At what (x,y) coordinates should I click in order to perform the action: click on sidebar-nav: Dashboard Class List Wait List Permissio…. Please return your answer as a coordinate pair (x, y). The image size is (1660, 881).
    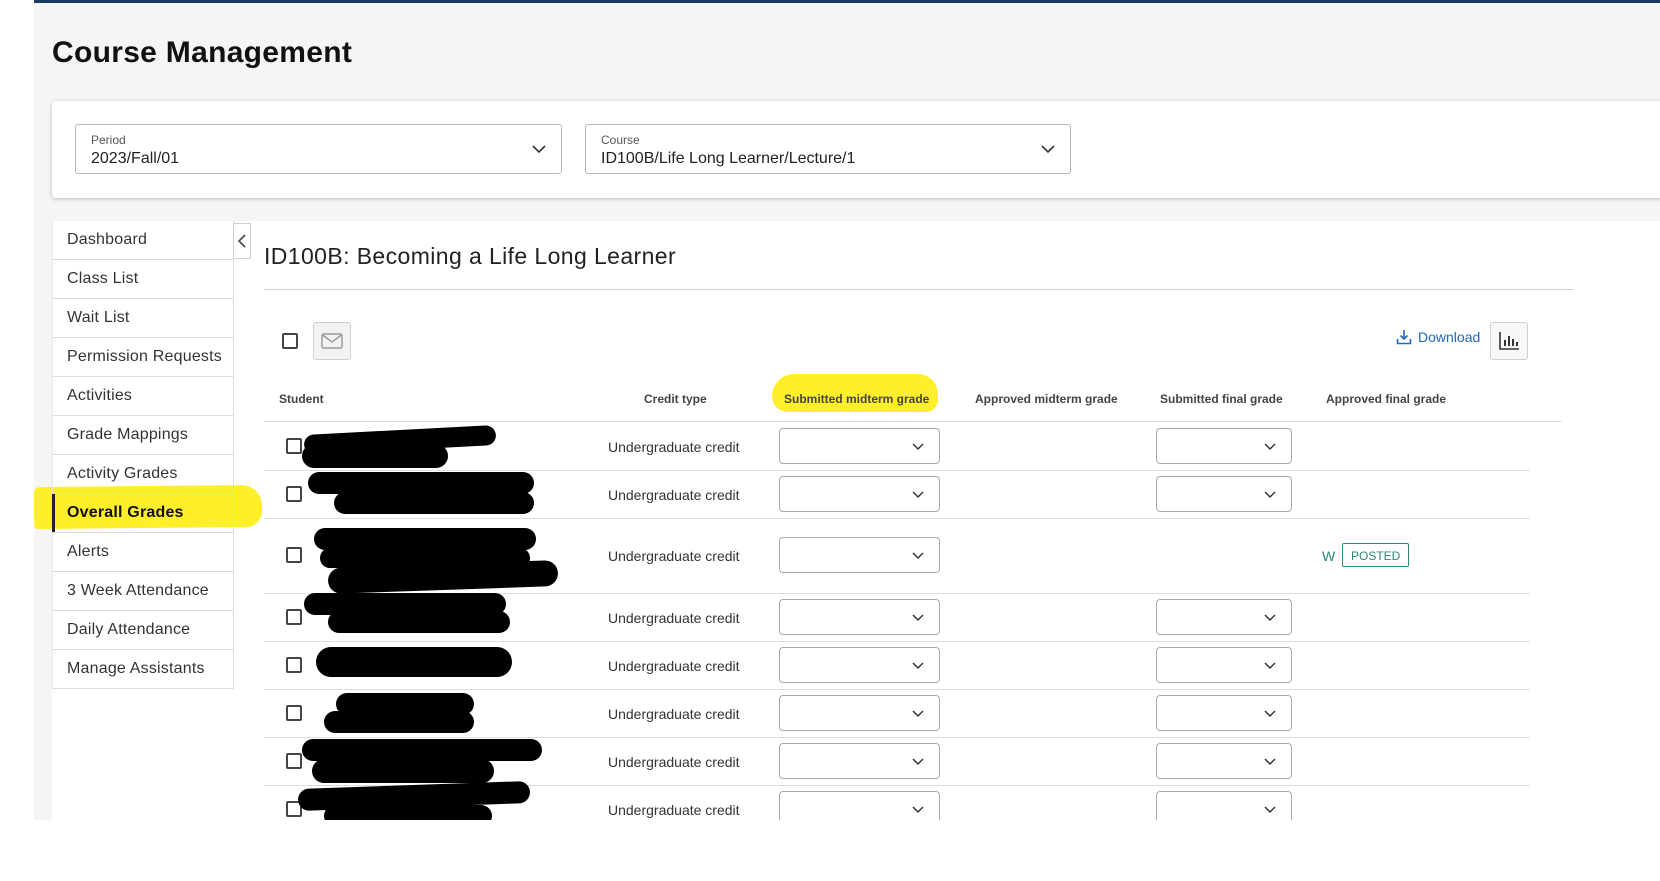
    Looking at the image, I should click on (143, 455).